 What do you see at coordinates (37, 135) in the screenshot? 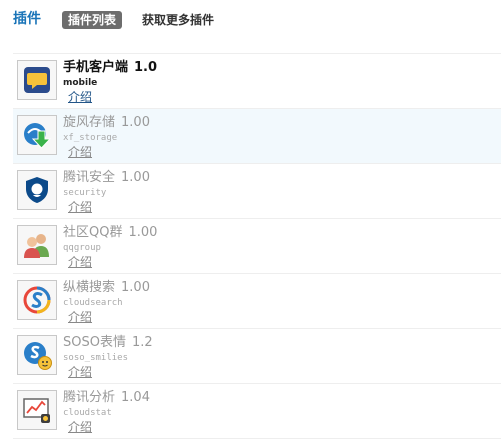
I see `storage-download-icon` at bounding box center [37, 135].